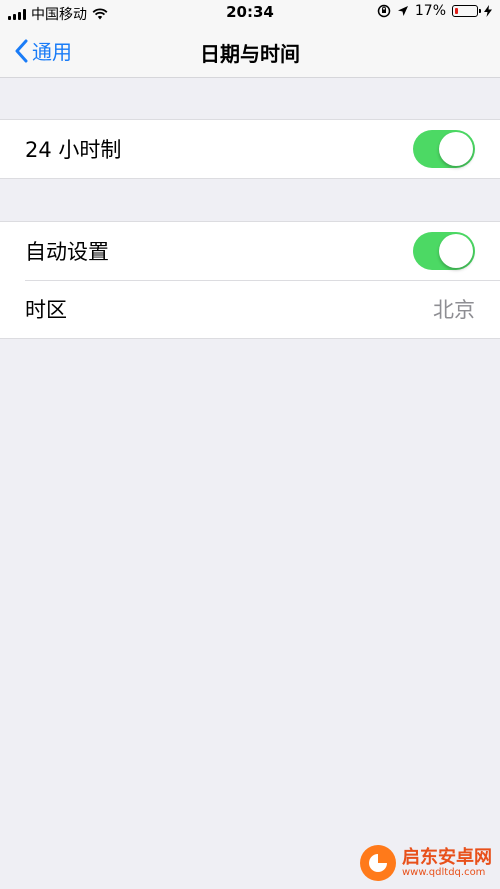 This screenshot has height=889, width=500. I want to click on status-right: 17%, so click(434, 11).